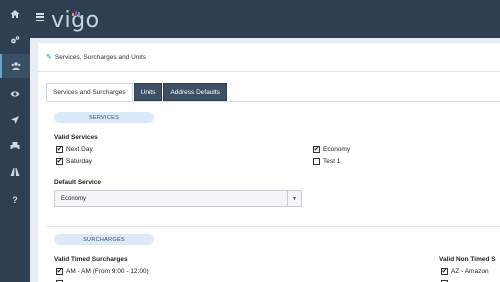 This screenshot has width=500, height=282. Describe the element at coordinates (467, 259) in the screenshot. I see `valid-non-timed-surcharges-label: Valid Non Timed S` at that location.